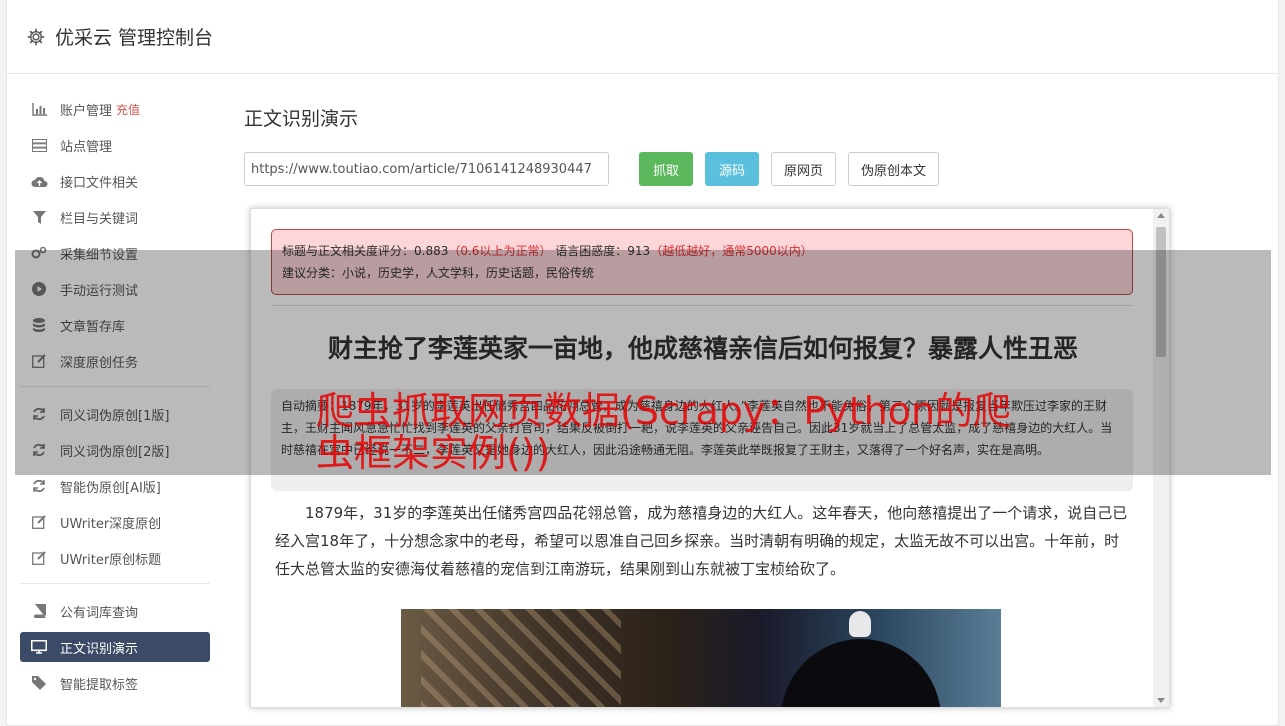  I want to click on sidebar-item-label: 账户管理, so click(86, 111).